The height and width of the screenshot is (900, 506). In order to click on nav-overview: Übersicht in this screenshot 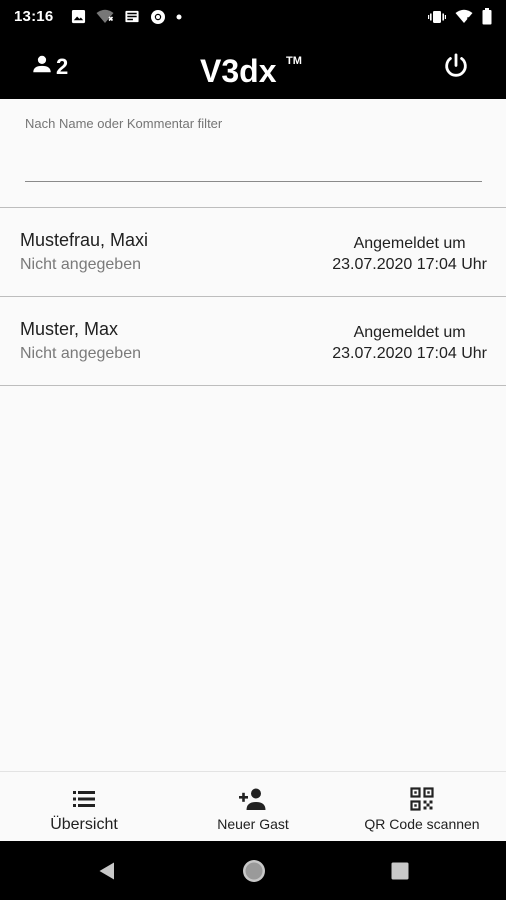, I will do `click(84, 807)`.